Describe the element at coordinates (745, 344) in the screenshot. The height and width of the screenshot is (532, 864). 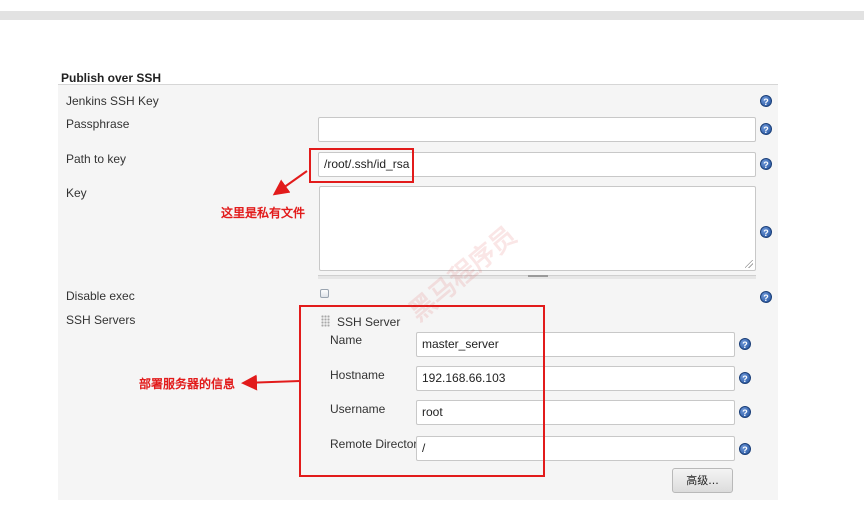
I see `server-name-help-icon: ?` at that location.